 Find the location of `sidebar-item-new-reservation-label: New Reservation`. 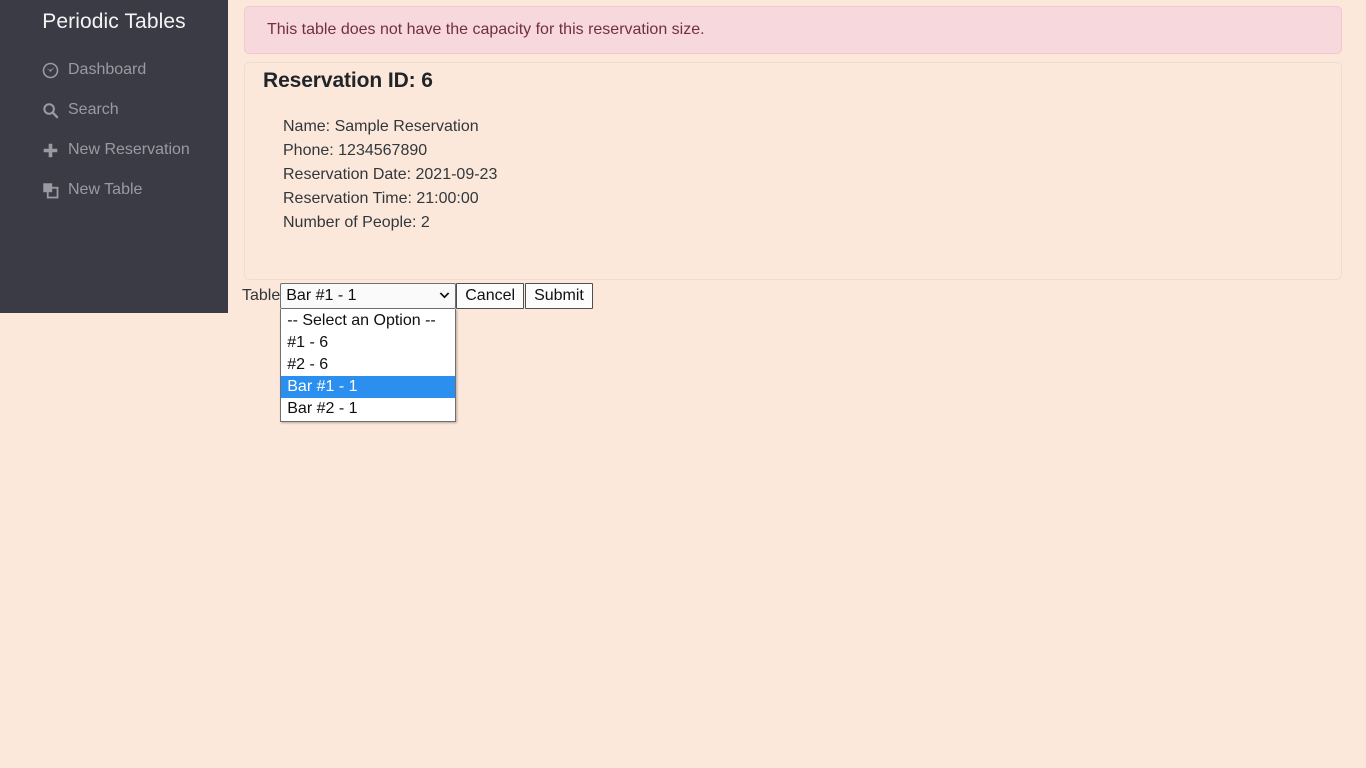

sidebar-item-new-reservation-label: New Reservation is located at coordinates (129, 149).